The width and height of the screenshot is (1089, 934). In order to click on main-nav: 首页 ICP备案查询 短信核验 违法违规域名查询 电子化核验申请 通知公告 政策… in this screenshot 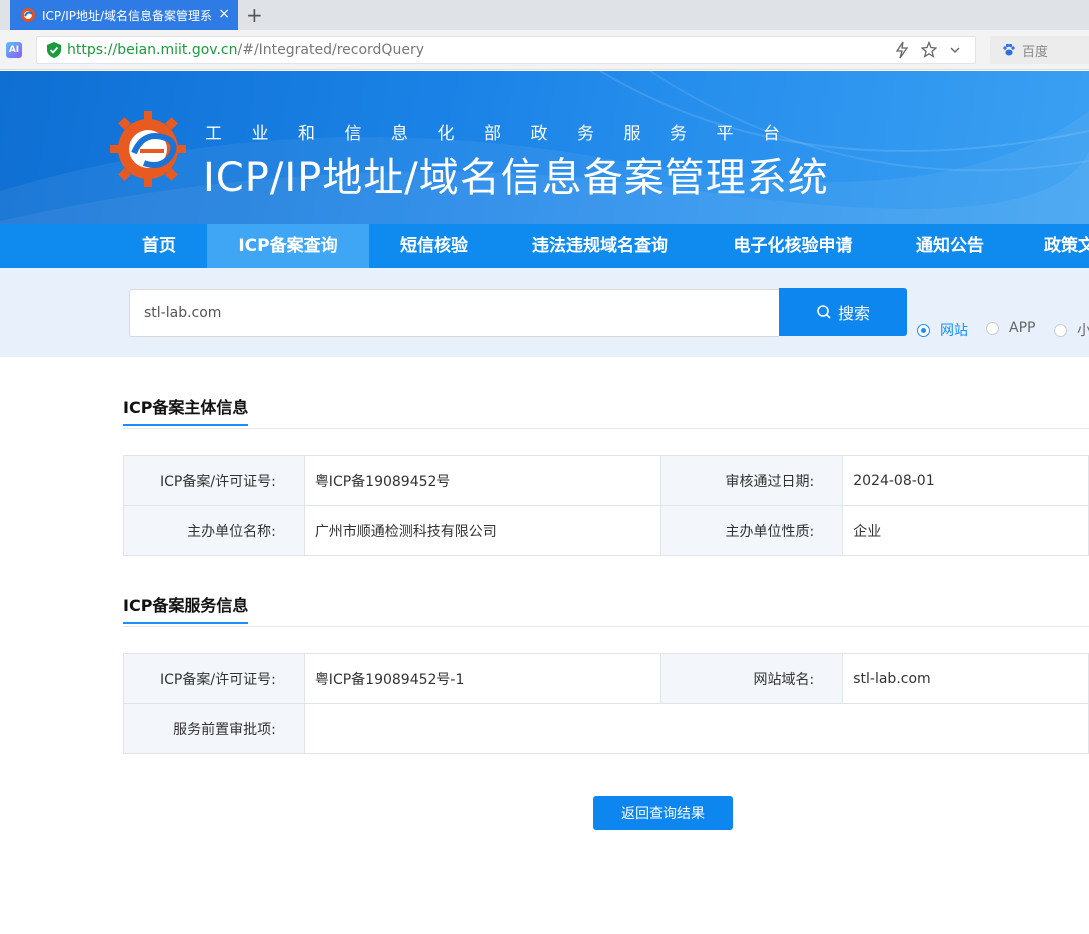, I will do `click(544, 246)`.